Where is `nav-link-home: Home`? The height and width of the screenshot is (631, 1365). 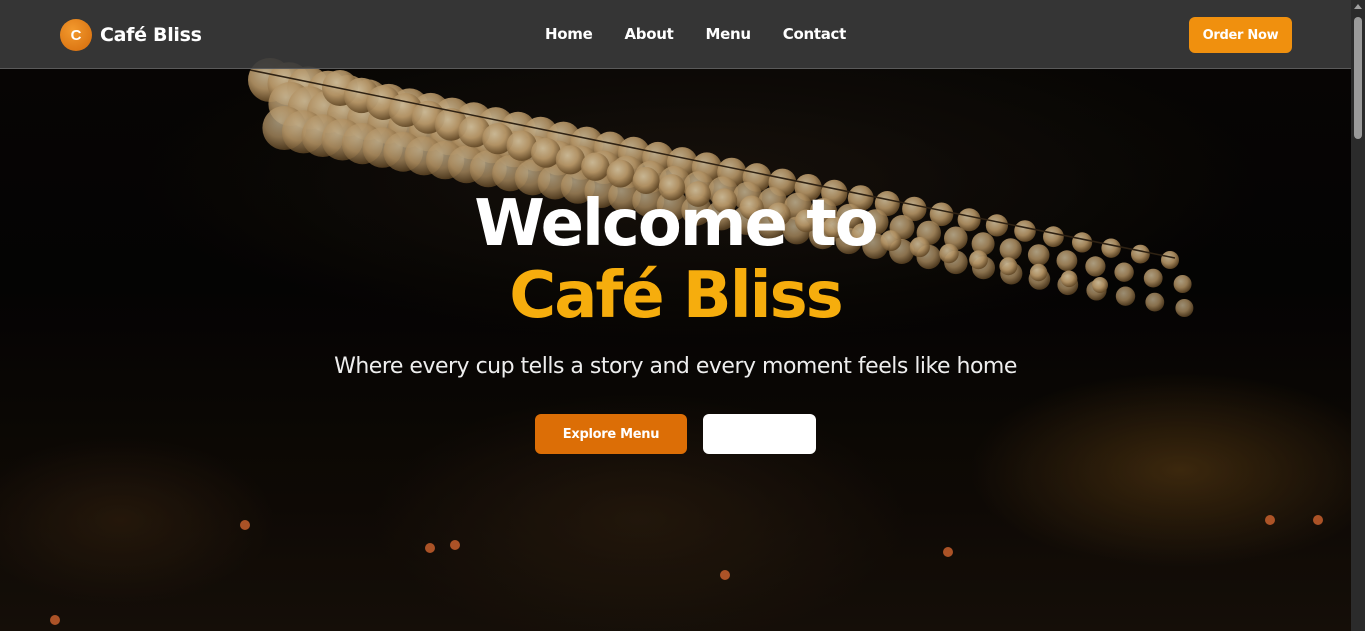 nav-link-home: Home is located at coordinates (569, 34).